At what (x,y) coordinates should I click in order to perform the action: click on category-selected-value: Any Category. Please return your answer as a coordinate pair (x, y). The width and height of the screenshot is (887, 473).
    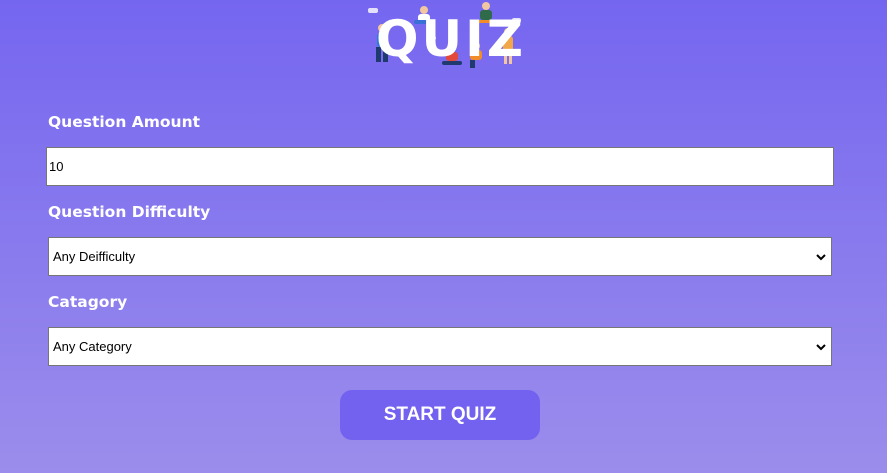
    Looking at the image, I should click on (92, 346).